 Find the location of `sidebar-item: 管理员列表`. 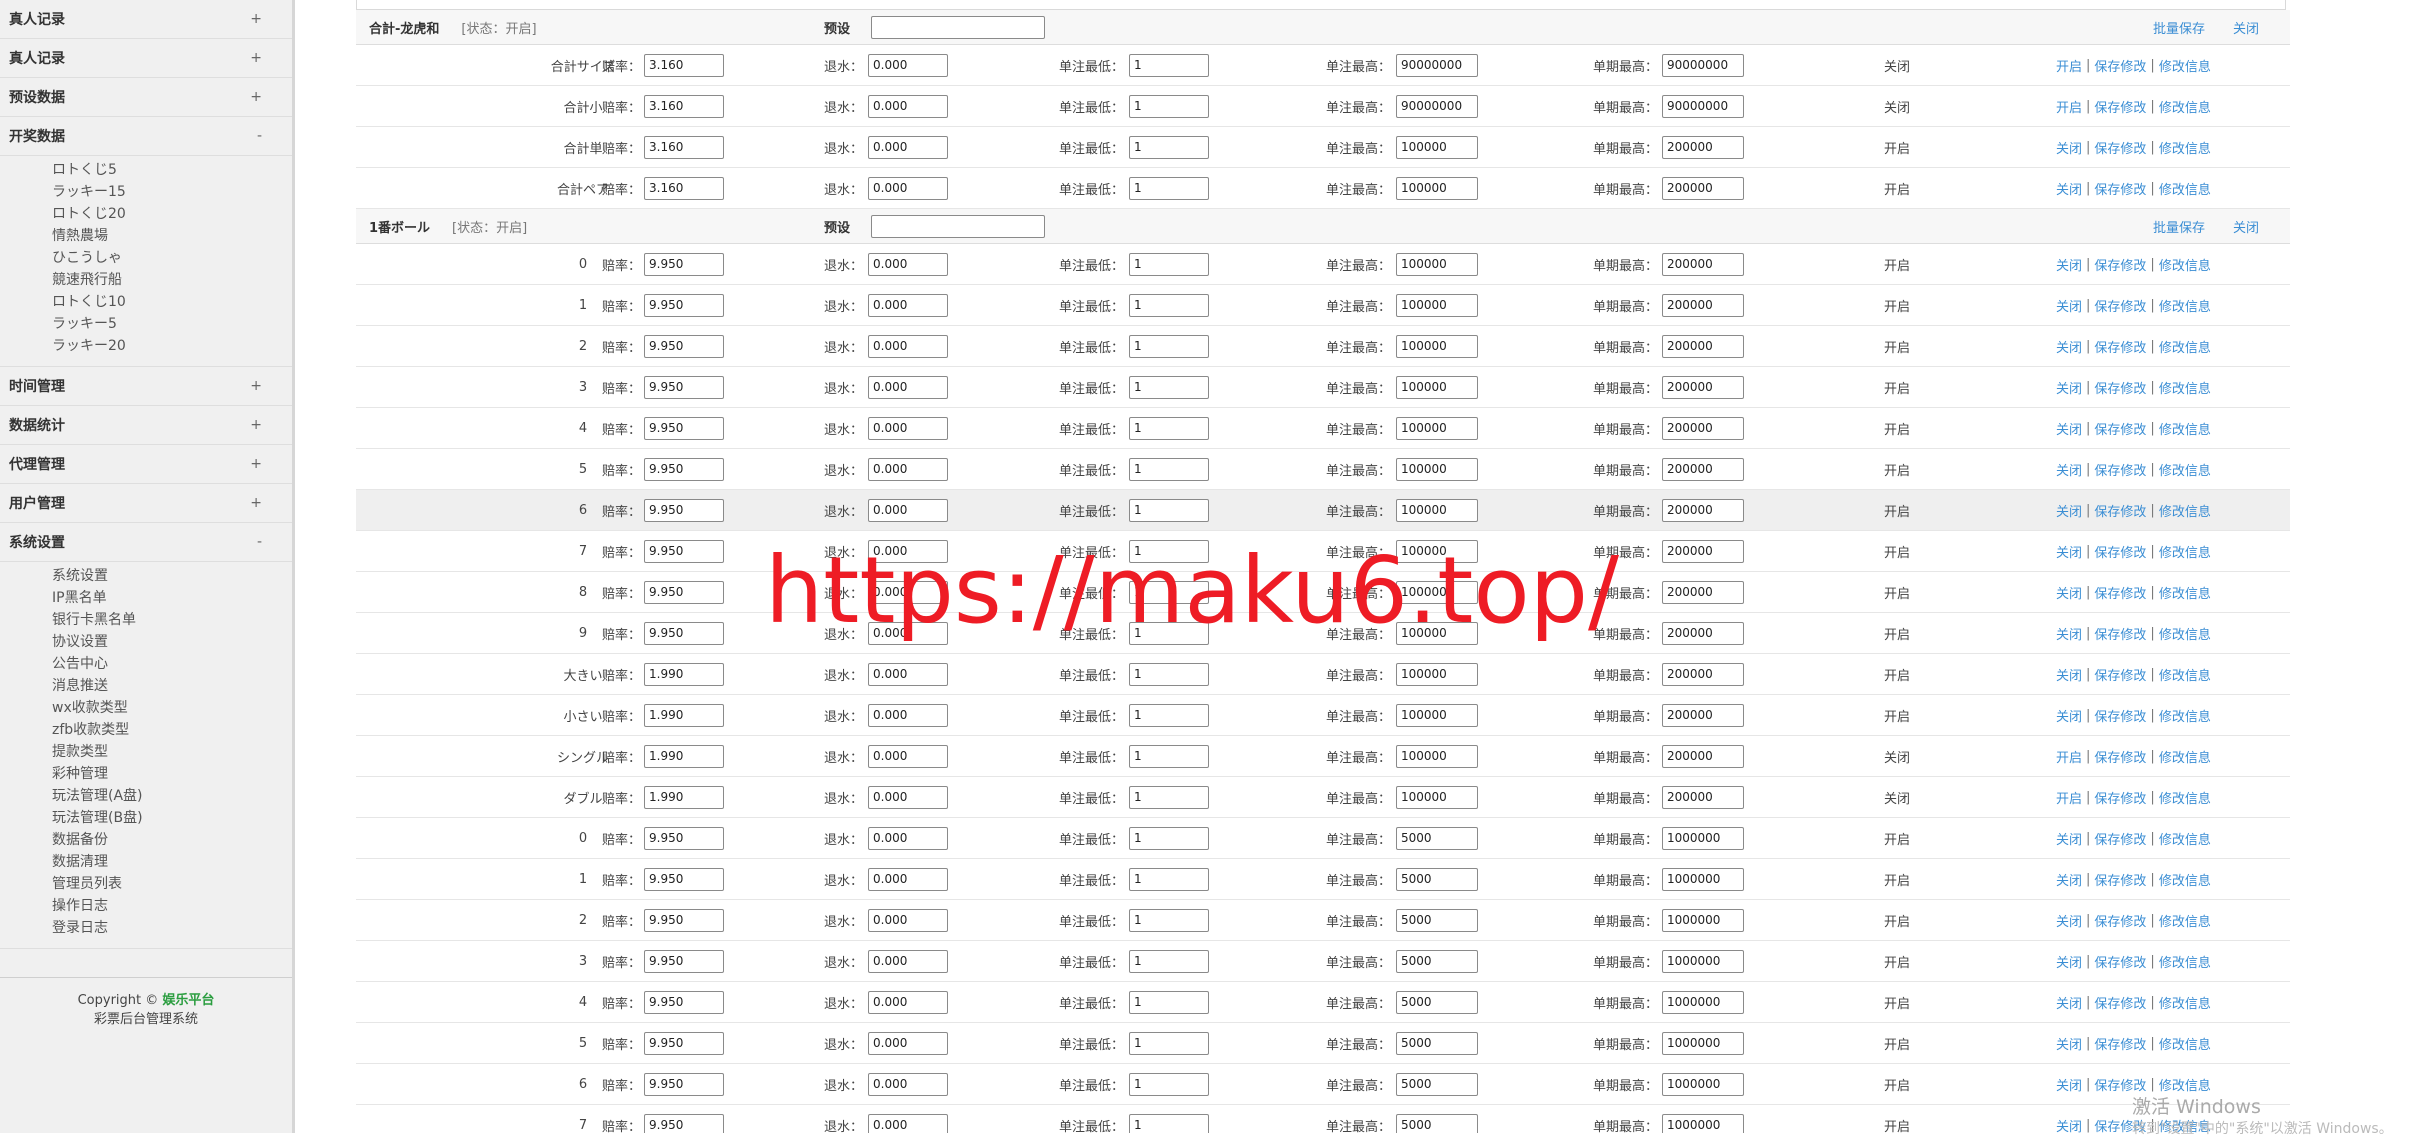

sidebar-item: 管理员列表 is located at coordinates (146, 884).